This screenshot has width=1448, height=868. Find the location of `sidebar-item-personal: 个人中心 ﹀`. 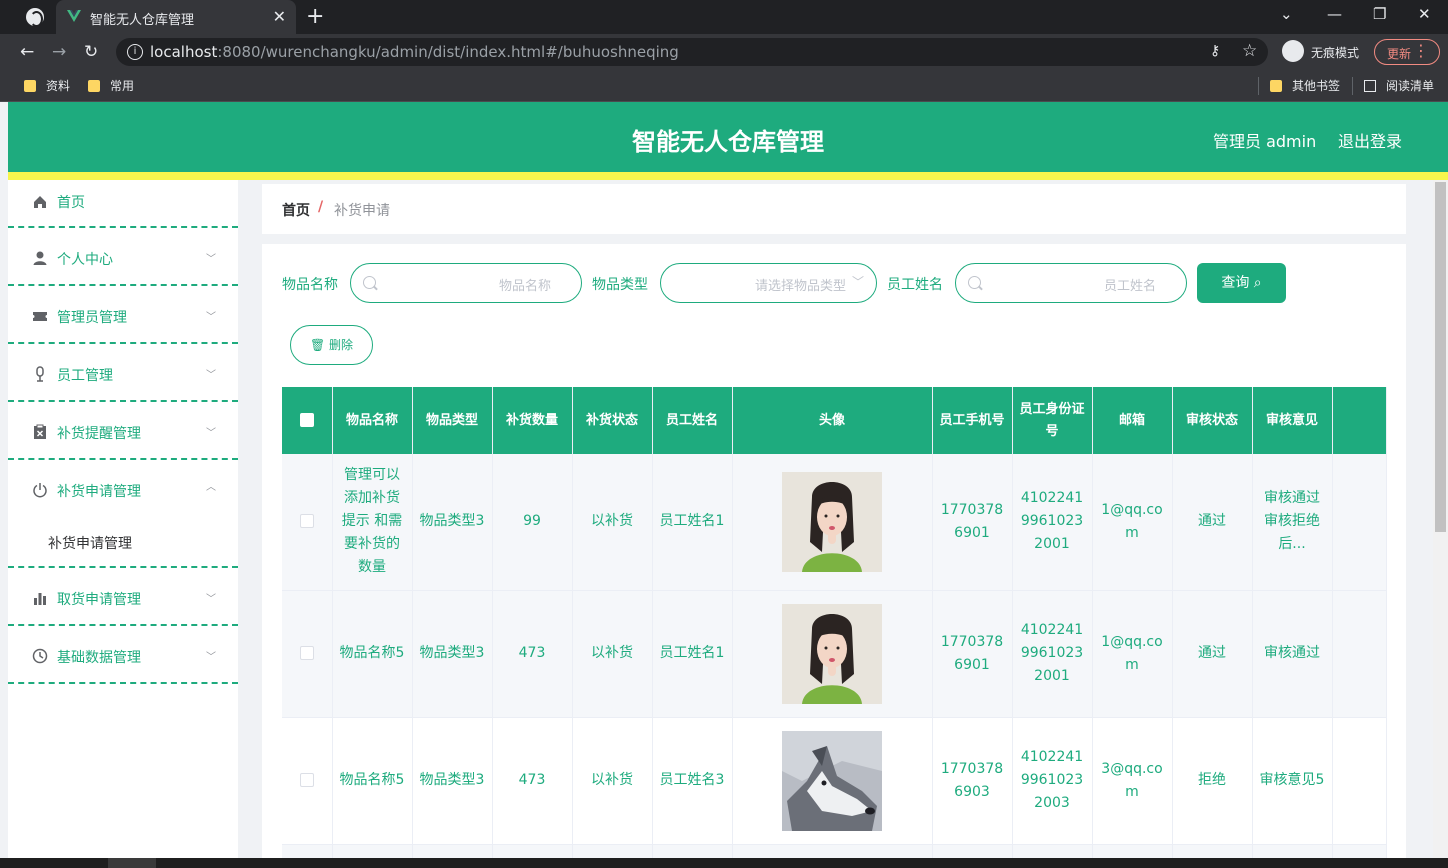

sidebar-item-personal: 个人中心 ﹀ is located at coordinates (123, 257).